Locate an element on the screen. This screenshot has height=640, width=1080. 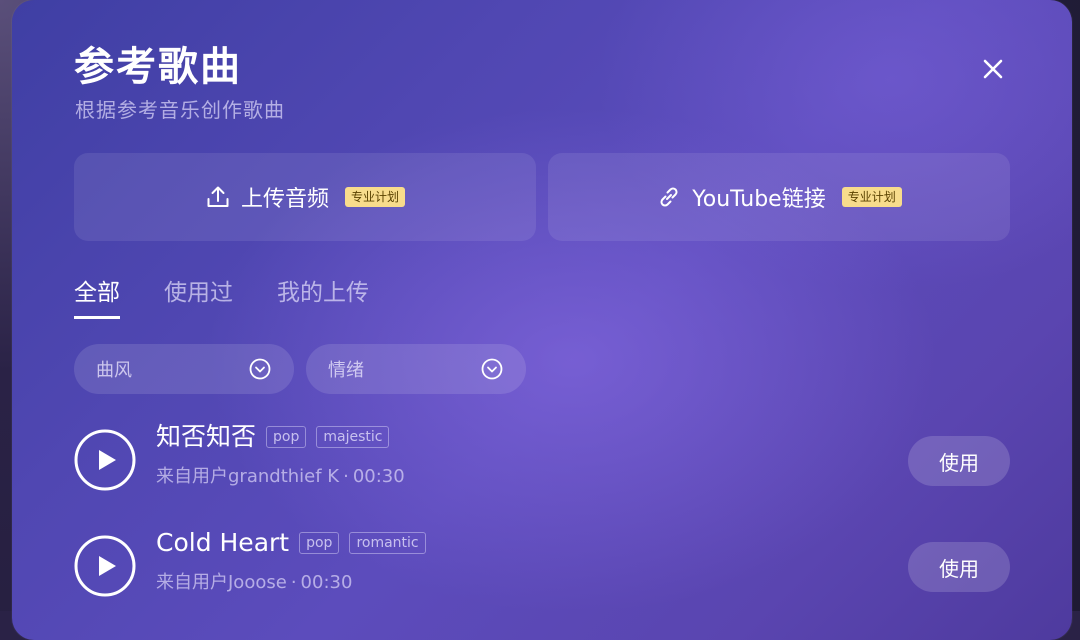
genre-filter-label: 曲风 is located at coordinates (114, 370).